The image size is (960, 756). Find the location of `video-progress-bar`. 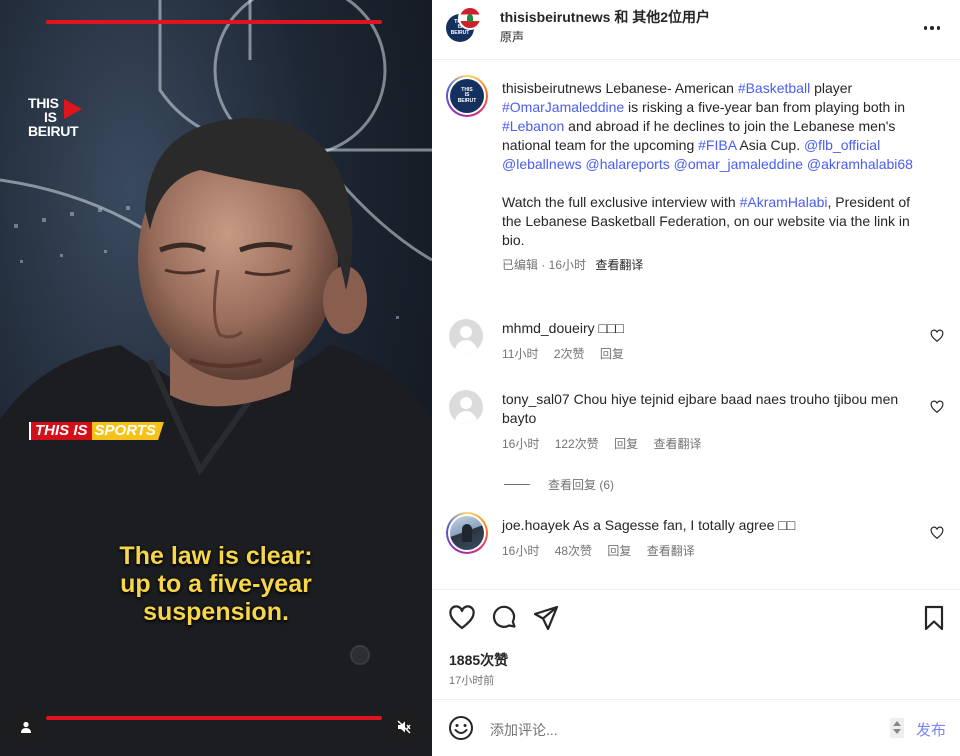

video-progress-bar is located at coordinates (214, 718).